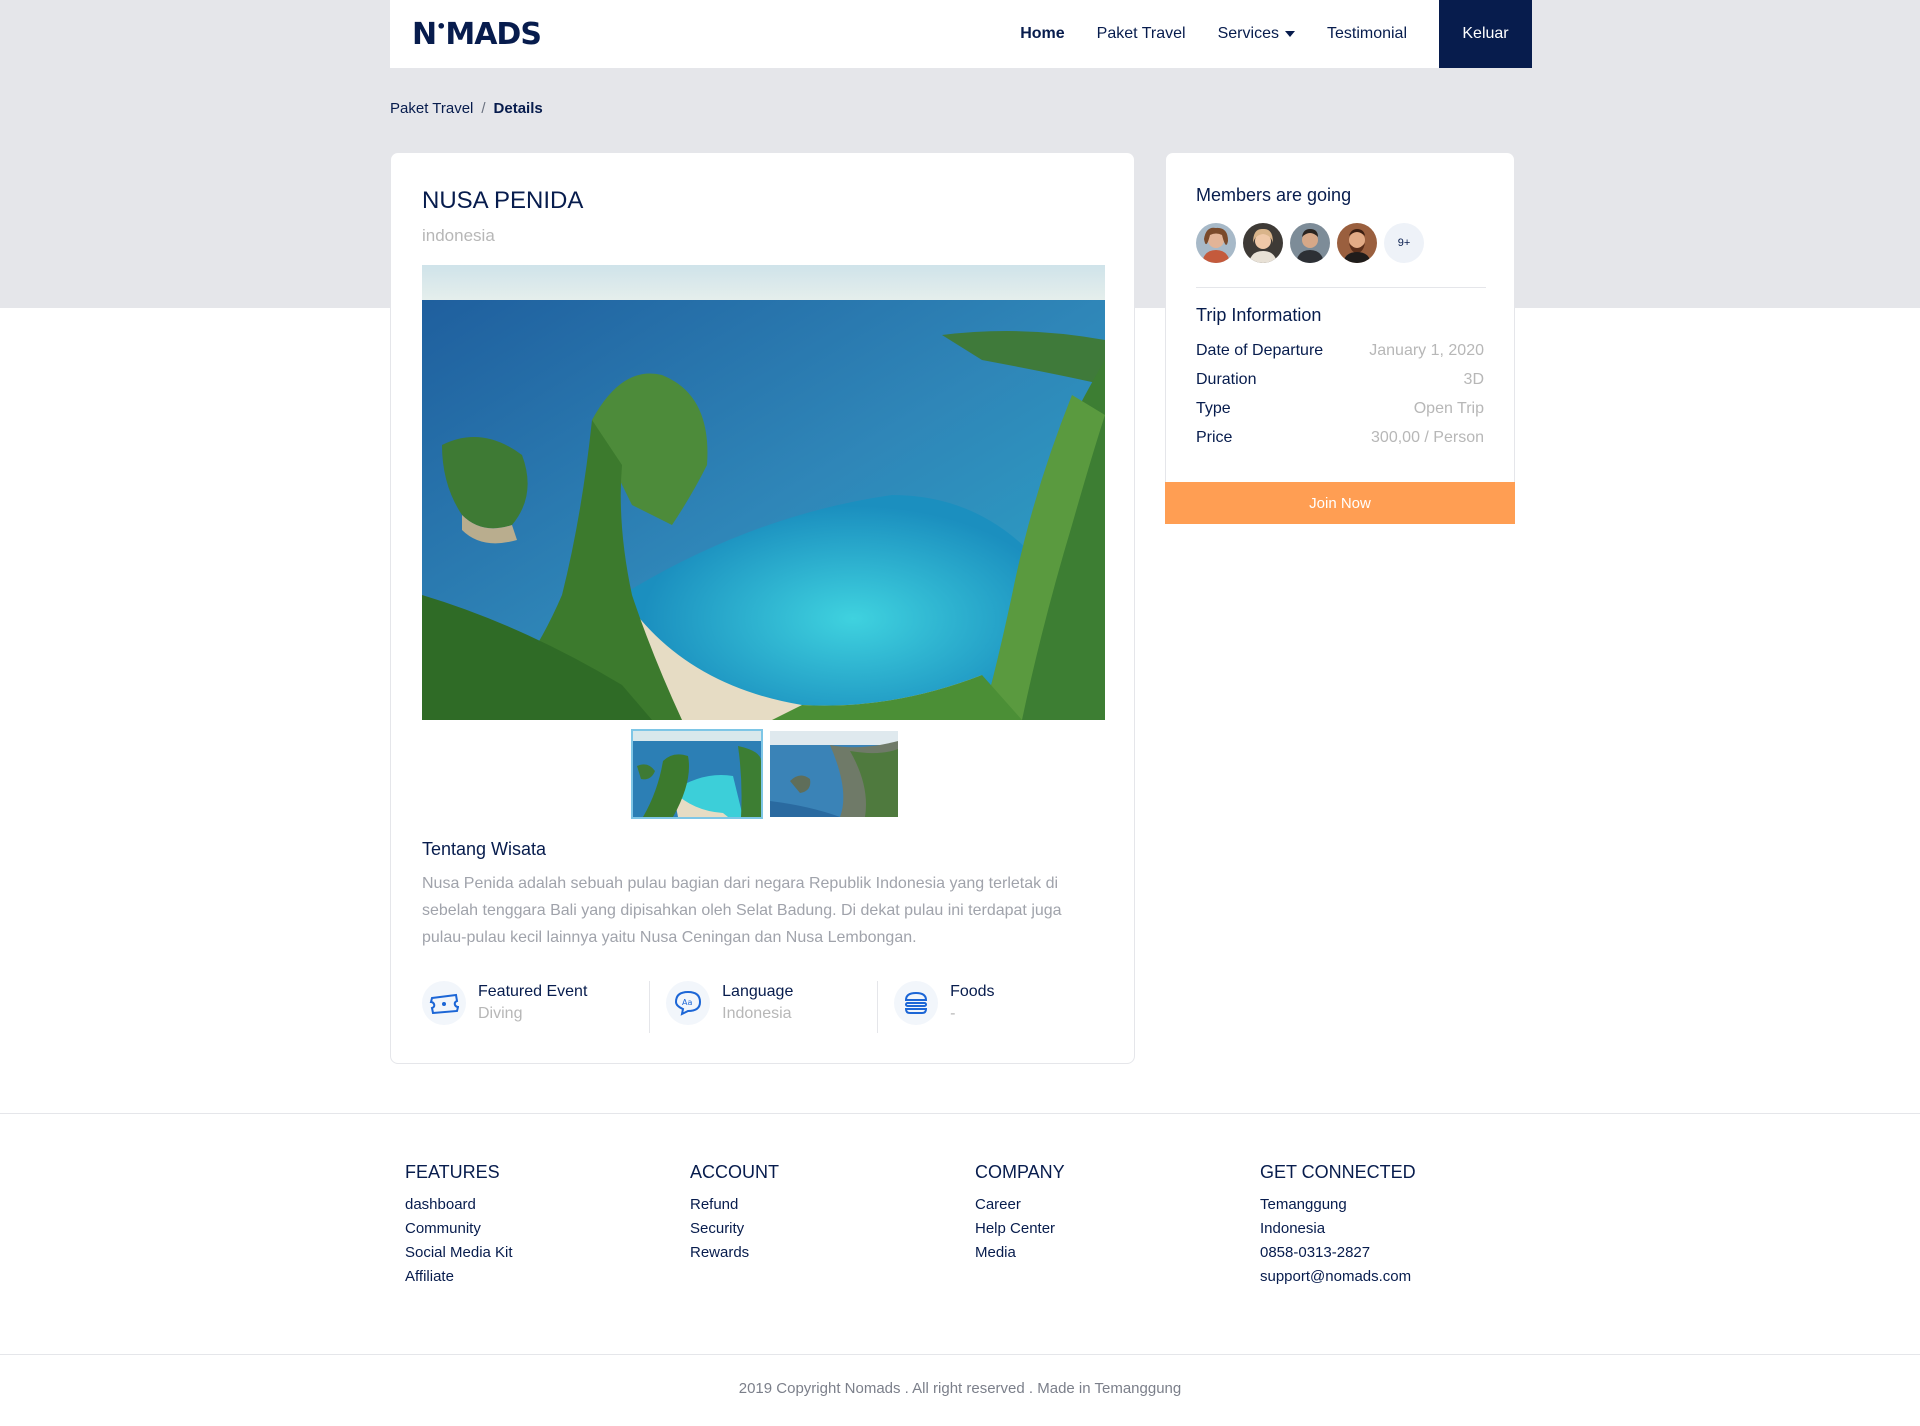 Image resolution: width=1920 pixels, height=1426 pixels. Describe the element at coordinates (1274, 195) in the screenshot. I see `members-title: Members are going` at that location.